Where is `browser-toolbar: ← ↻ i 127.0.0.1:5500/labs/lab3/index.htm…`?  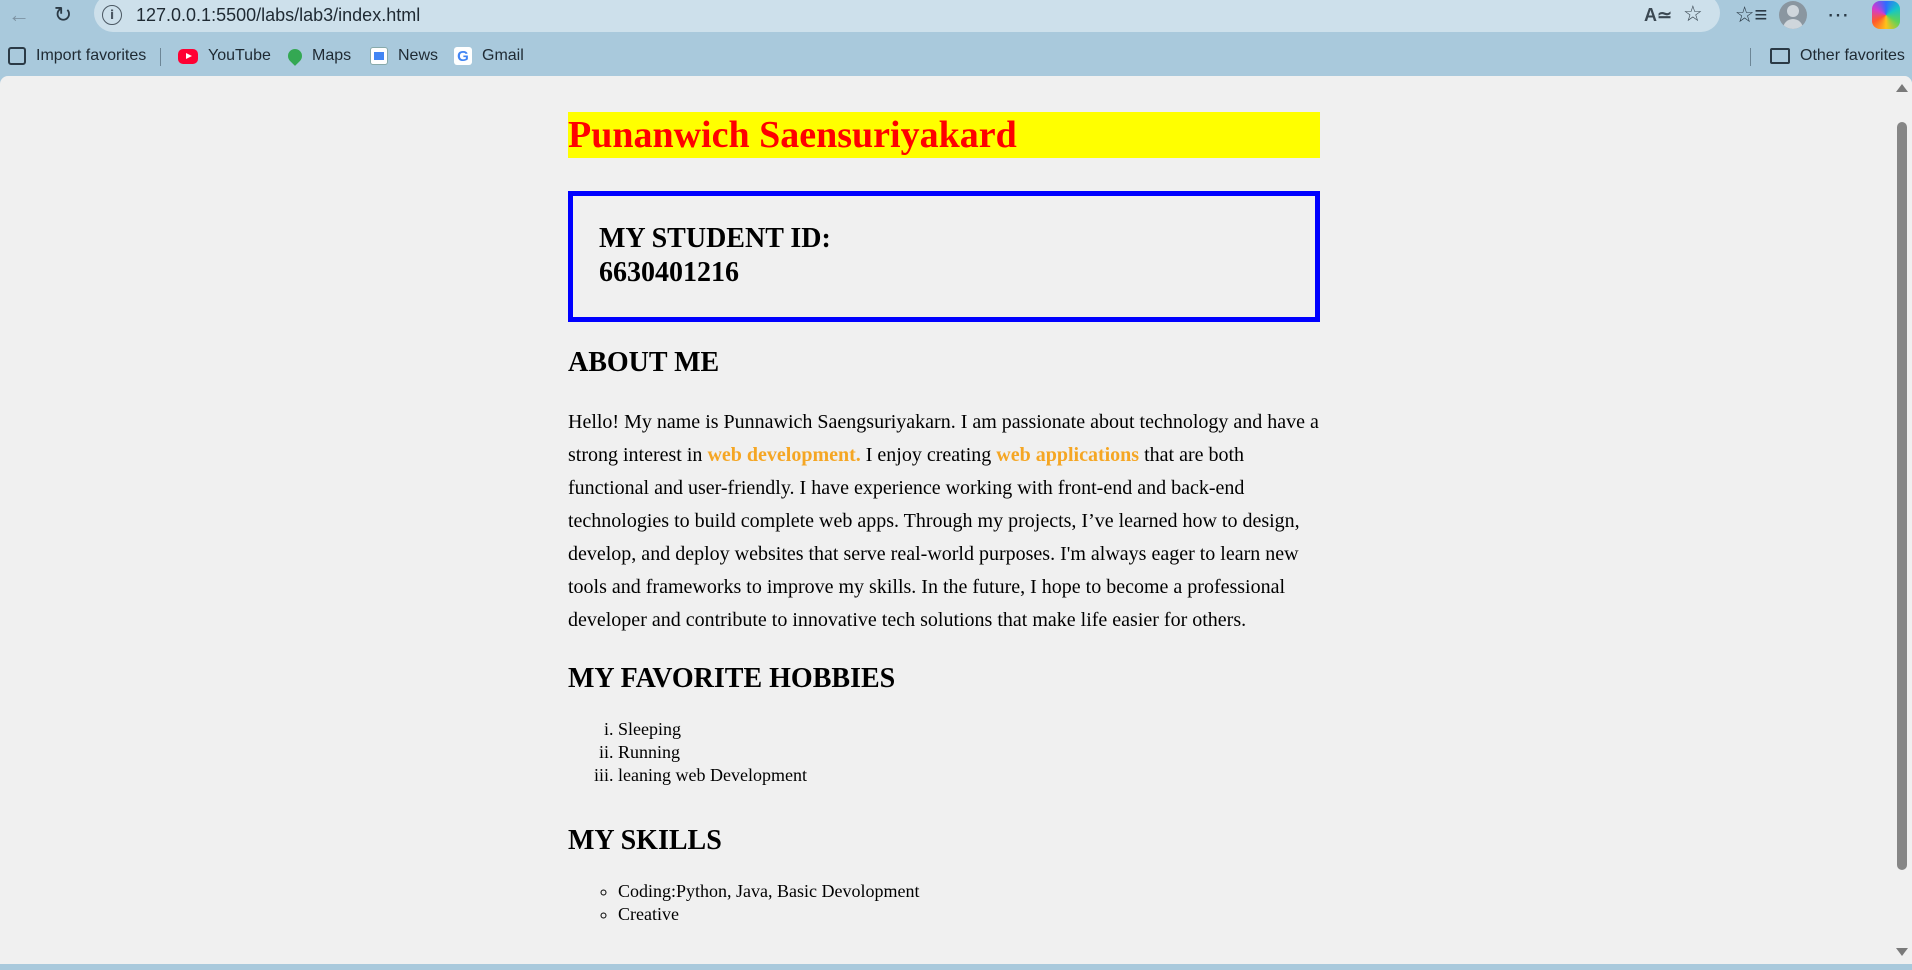
browser-toolbar: ← ↻ i 127.0.0.1:5500/labs/lab3/index.htm… is located at coordinates (956, 16).